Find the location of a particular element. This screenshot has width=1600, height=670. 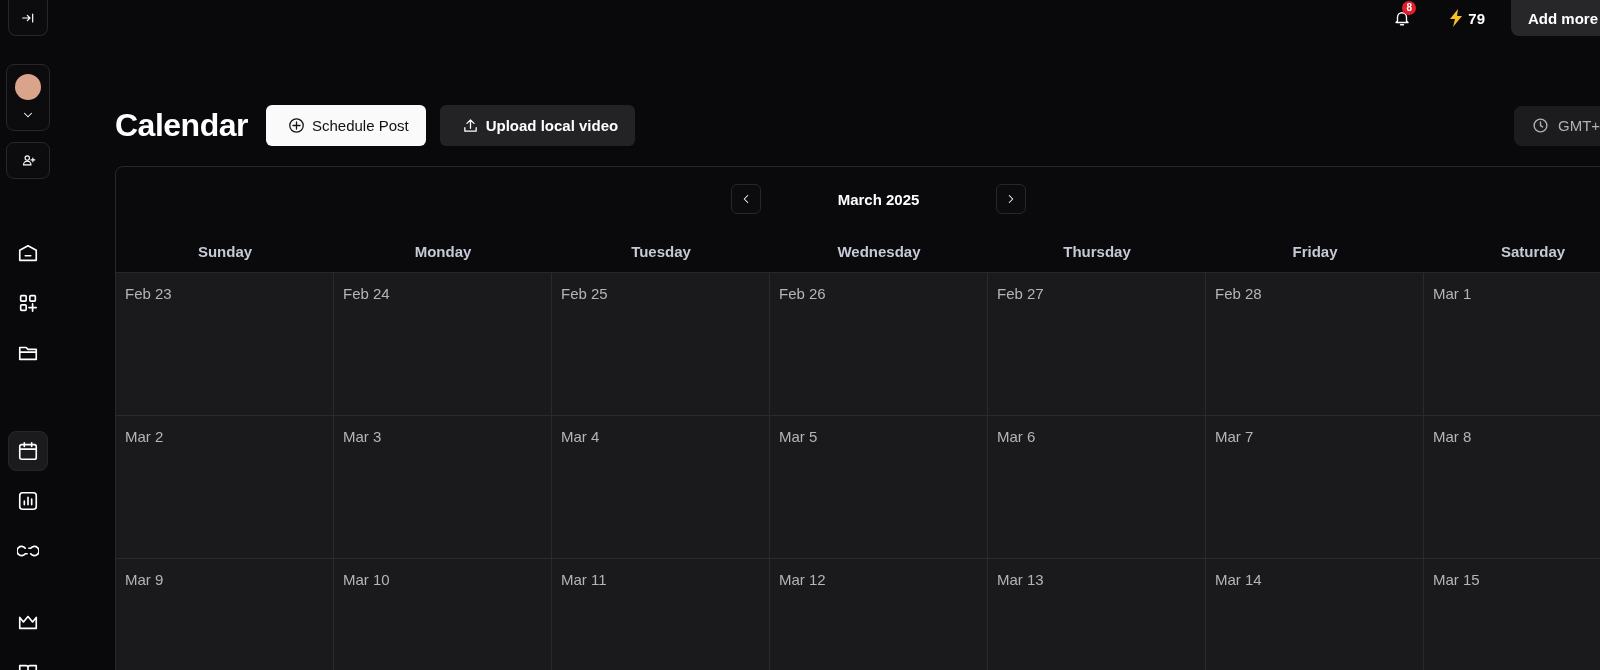

day-label: Mar 10 is located at coordinates (366, 579).